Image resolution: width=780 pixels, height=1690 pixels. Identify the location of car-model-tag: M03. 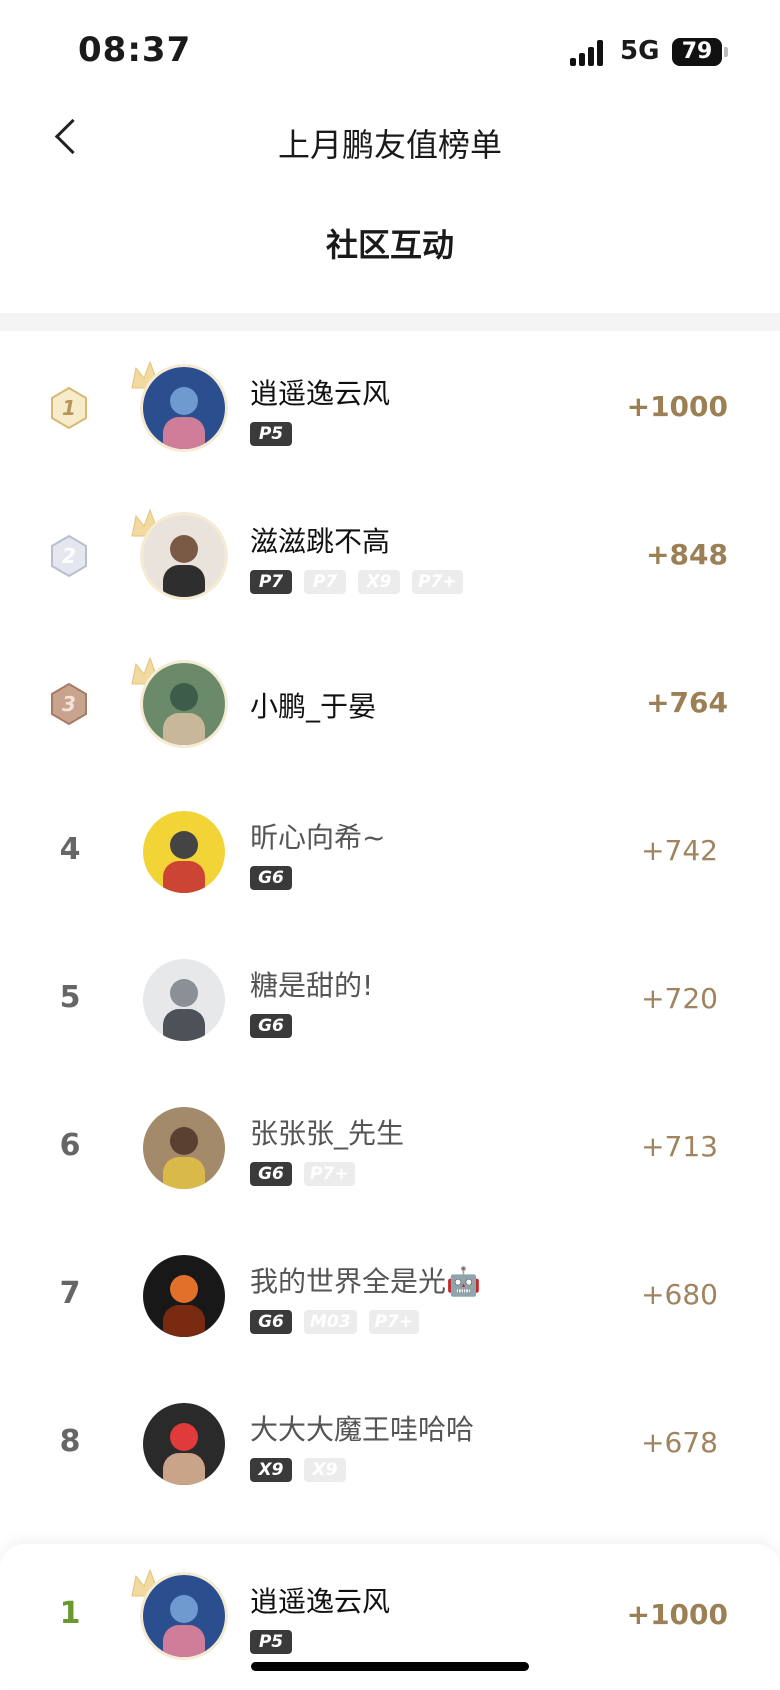
(330, 1322).